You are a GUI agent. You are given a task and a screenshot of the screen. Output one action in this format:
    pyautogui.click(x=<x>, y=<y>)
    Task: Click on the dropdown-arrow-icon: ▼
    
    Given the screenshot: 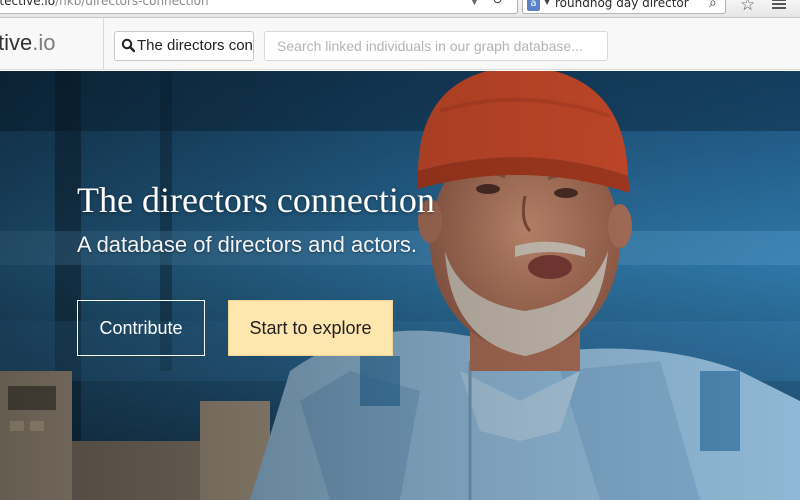 What is the action you would take?
    pyautogui.click(x=474, y=4)
    